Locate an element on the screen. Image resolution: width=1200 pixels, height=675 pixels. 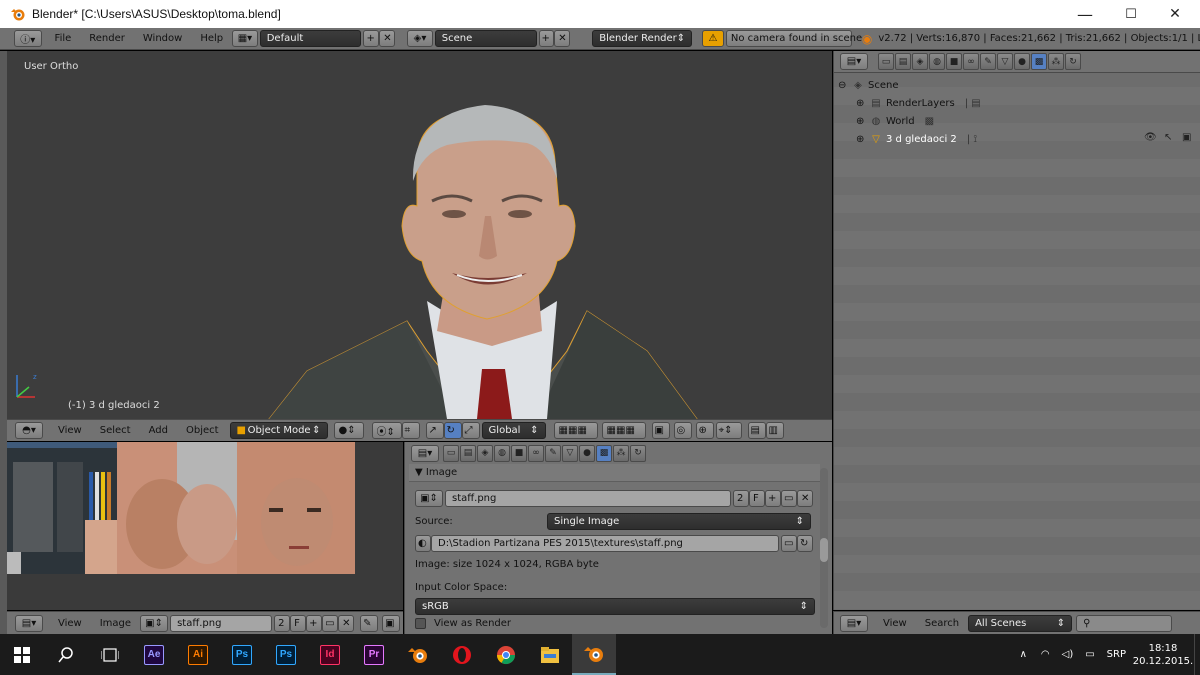
outliner-constraint-icon: ∞ is located at coordinates (971, 61).